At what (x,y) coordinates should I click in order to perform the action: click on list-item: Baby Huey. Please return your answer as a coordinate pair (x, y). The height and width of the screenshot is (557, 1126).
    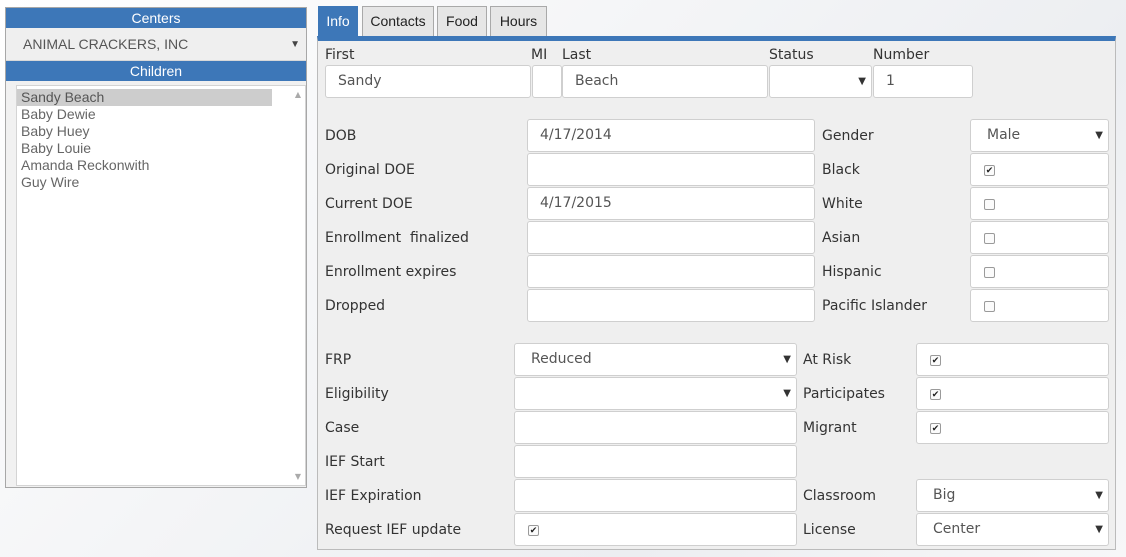
    Looking at the image, I should click on (150, 131).